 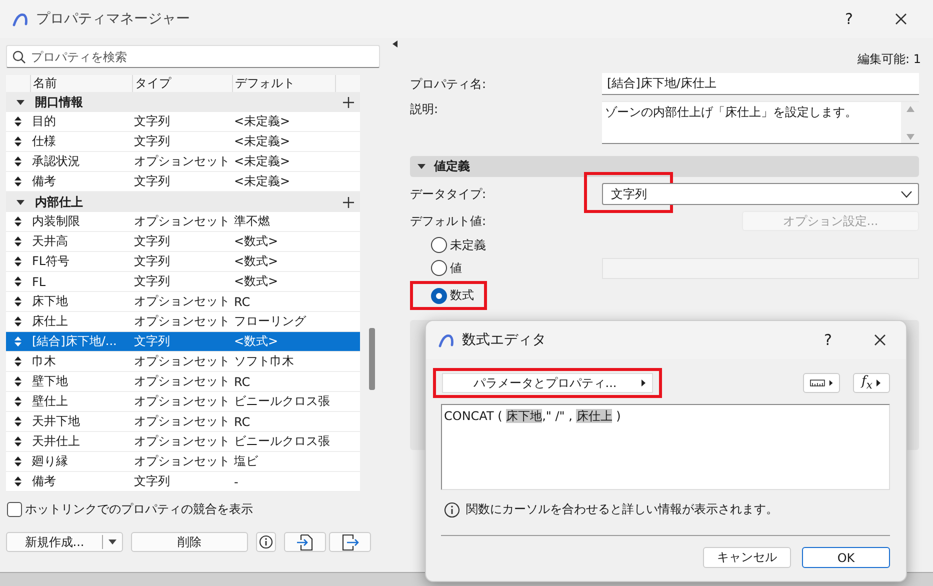 What do you see at coordinates (183, 262) in the screenshot?
I see `table-row: FL符号 文字列 <数式>` at bounding box center [183, 262].